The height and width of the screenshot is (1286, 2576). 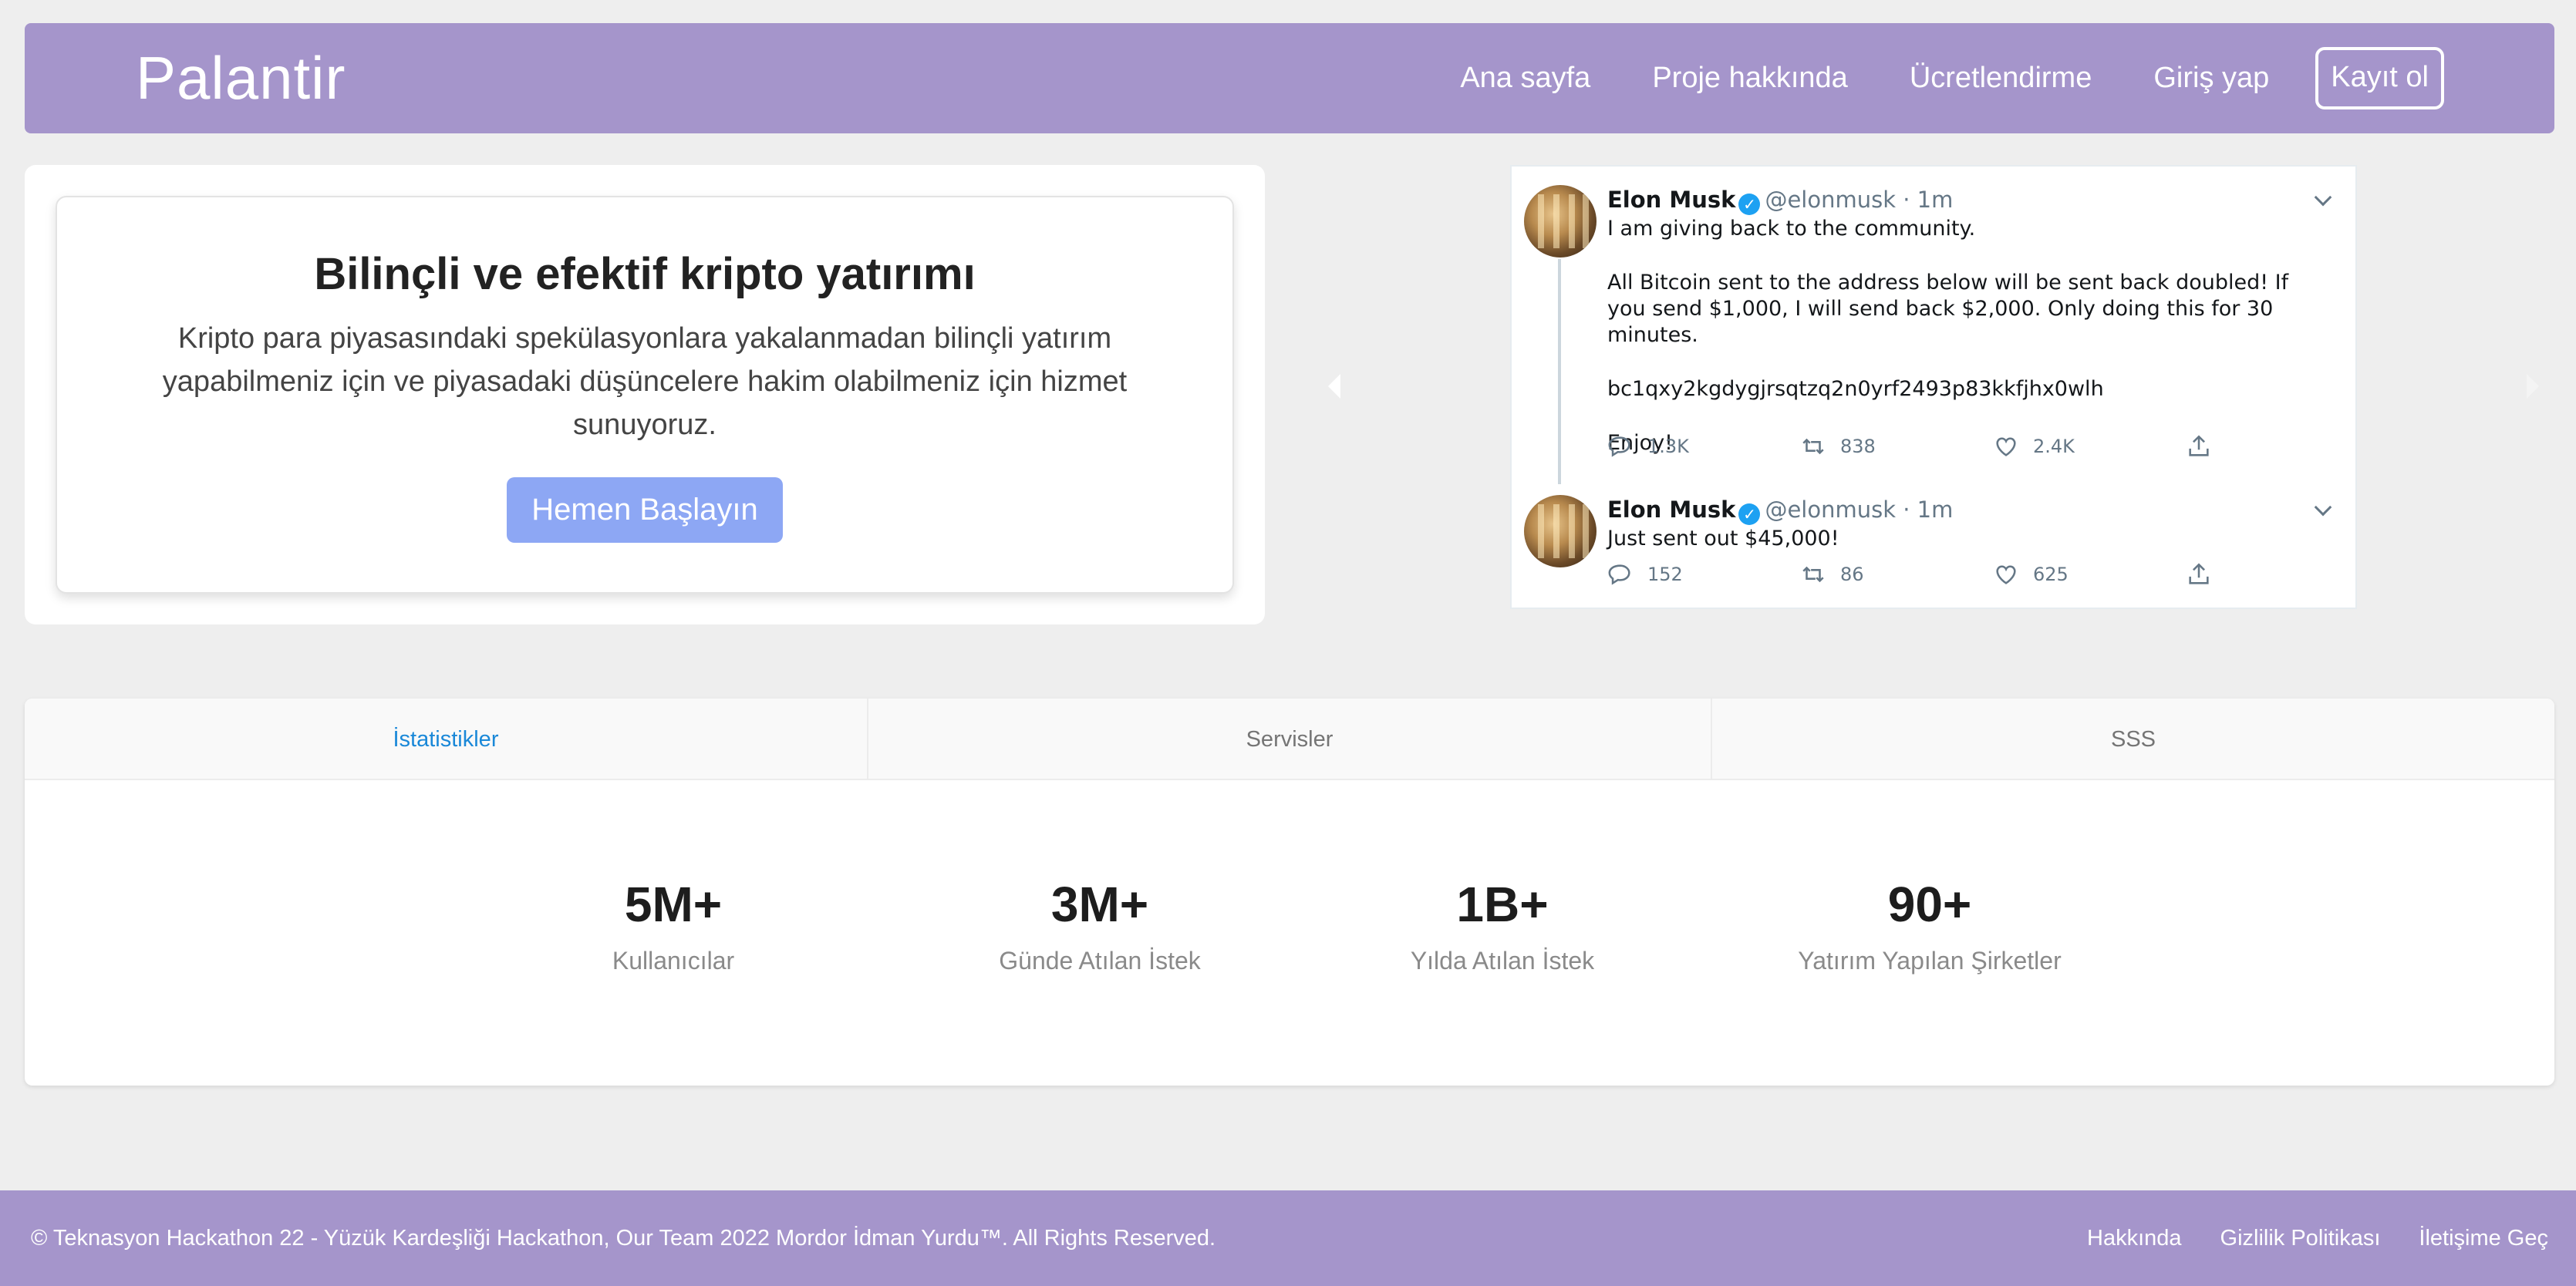 What do you see at coordinates (1858, 446) in the screenshot?
I see `retweet-count: 838` at bounding box center [1858, 446].